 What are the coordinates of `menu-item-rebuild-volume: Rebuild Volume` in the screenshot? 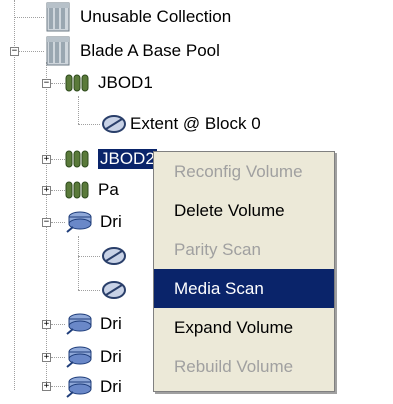 It's located at (244, 366).